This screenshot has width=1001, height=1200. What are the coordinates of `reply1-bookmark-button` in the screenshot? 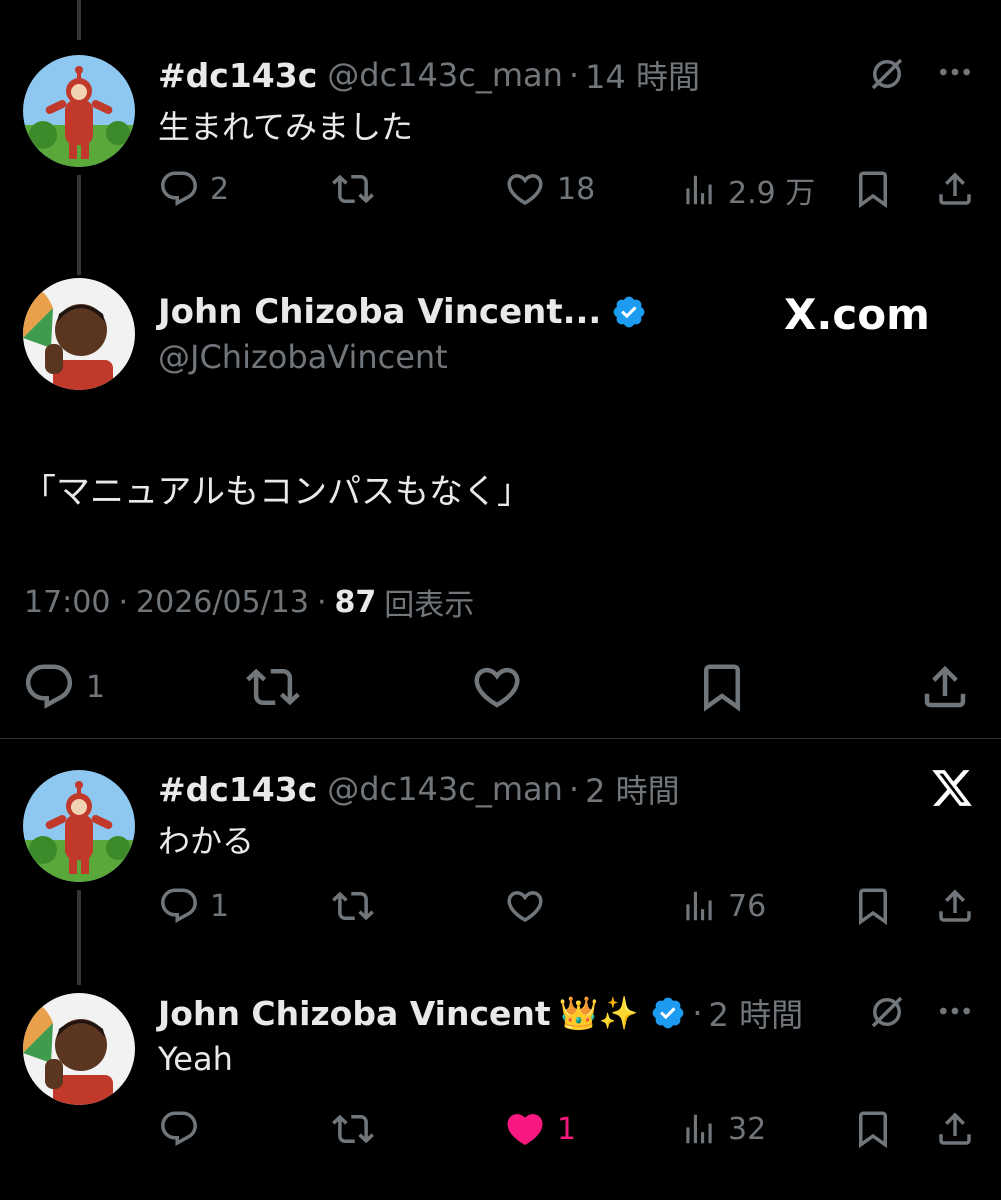 It's located at (873, 906).